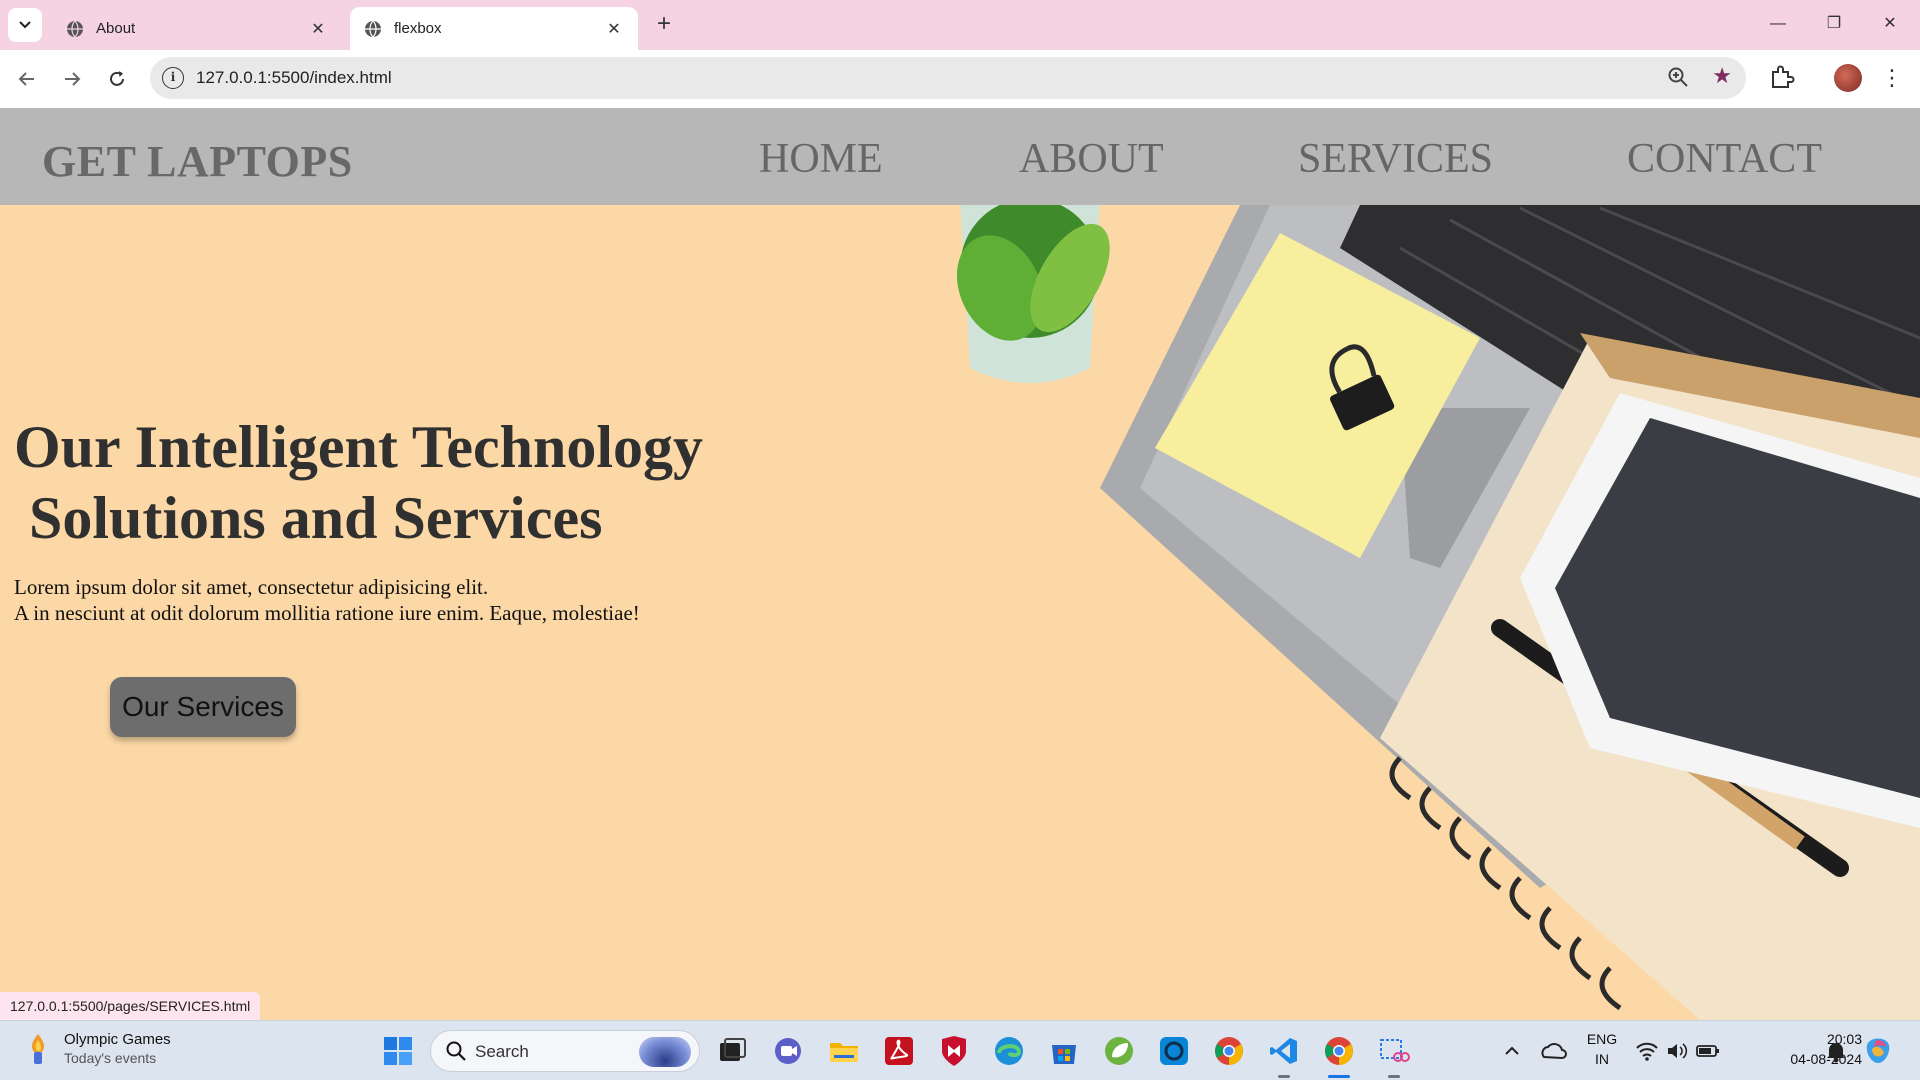 The image size is (1920, 1080). Describe the element at coordinates (418, 28) in the screenshot. I see `tab-title: flexbox` at that location.